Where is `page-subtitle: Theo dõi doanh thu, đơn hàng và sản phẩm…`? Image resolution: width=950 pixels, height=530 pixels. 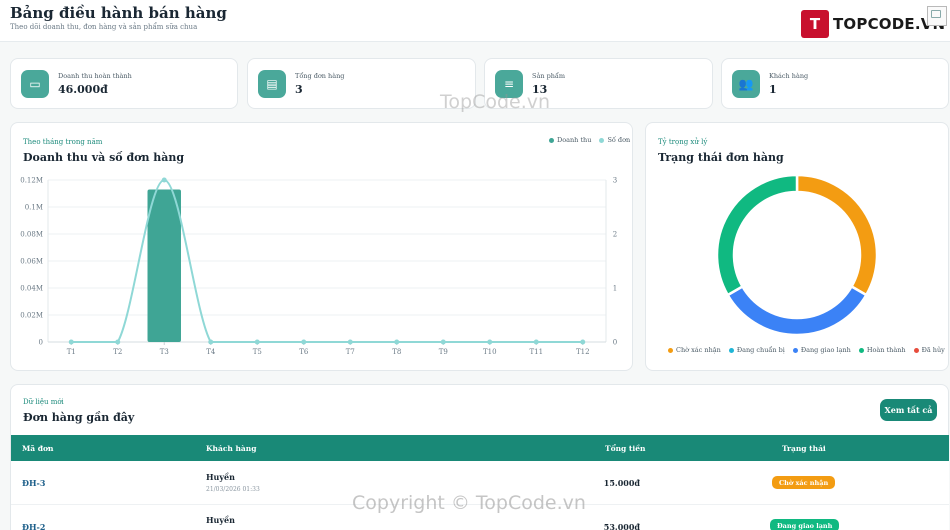 page-subtitle: Theo dõi doanh thu, đơn hàng và sản phẩm… is located at coordinates (104, 27).